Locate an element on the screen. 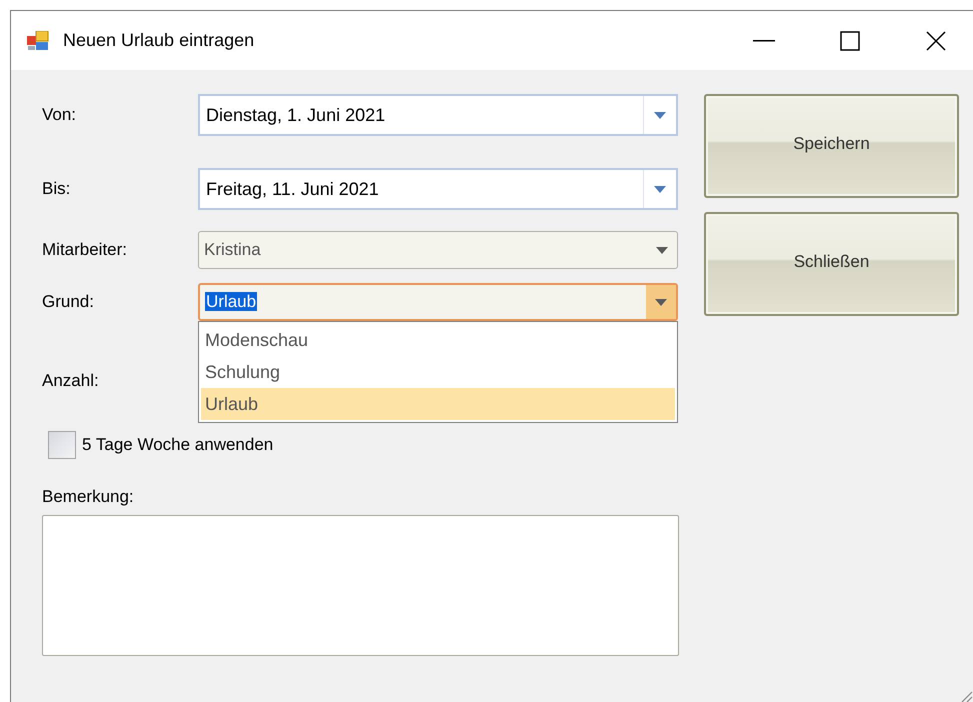 This screenshot has width=973, height=702. field-label: Bemerkung: is located at coordinates (88, 497).